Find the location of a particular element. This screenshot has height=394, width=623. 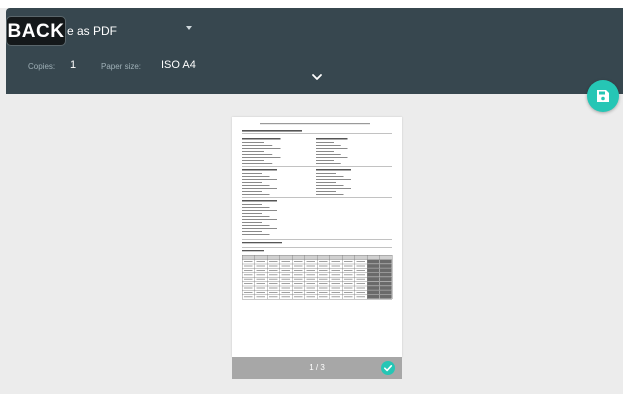

page-preview-footer: 1 / 3 is located at coordinates (317, 368).